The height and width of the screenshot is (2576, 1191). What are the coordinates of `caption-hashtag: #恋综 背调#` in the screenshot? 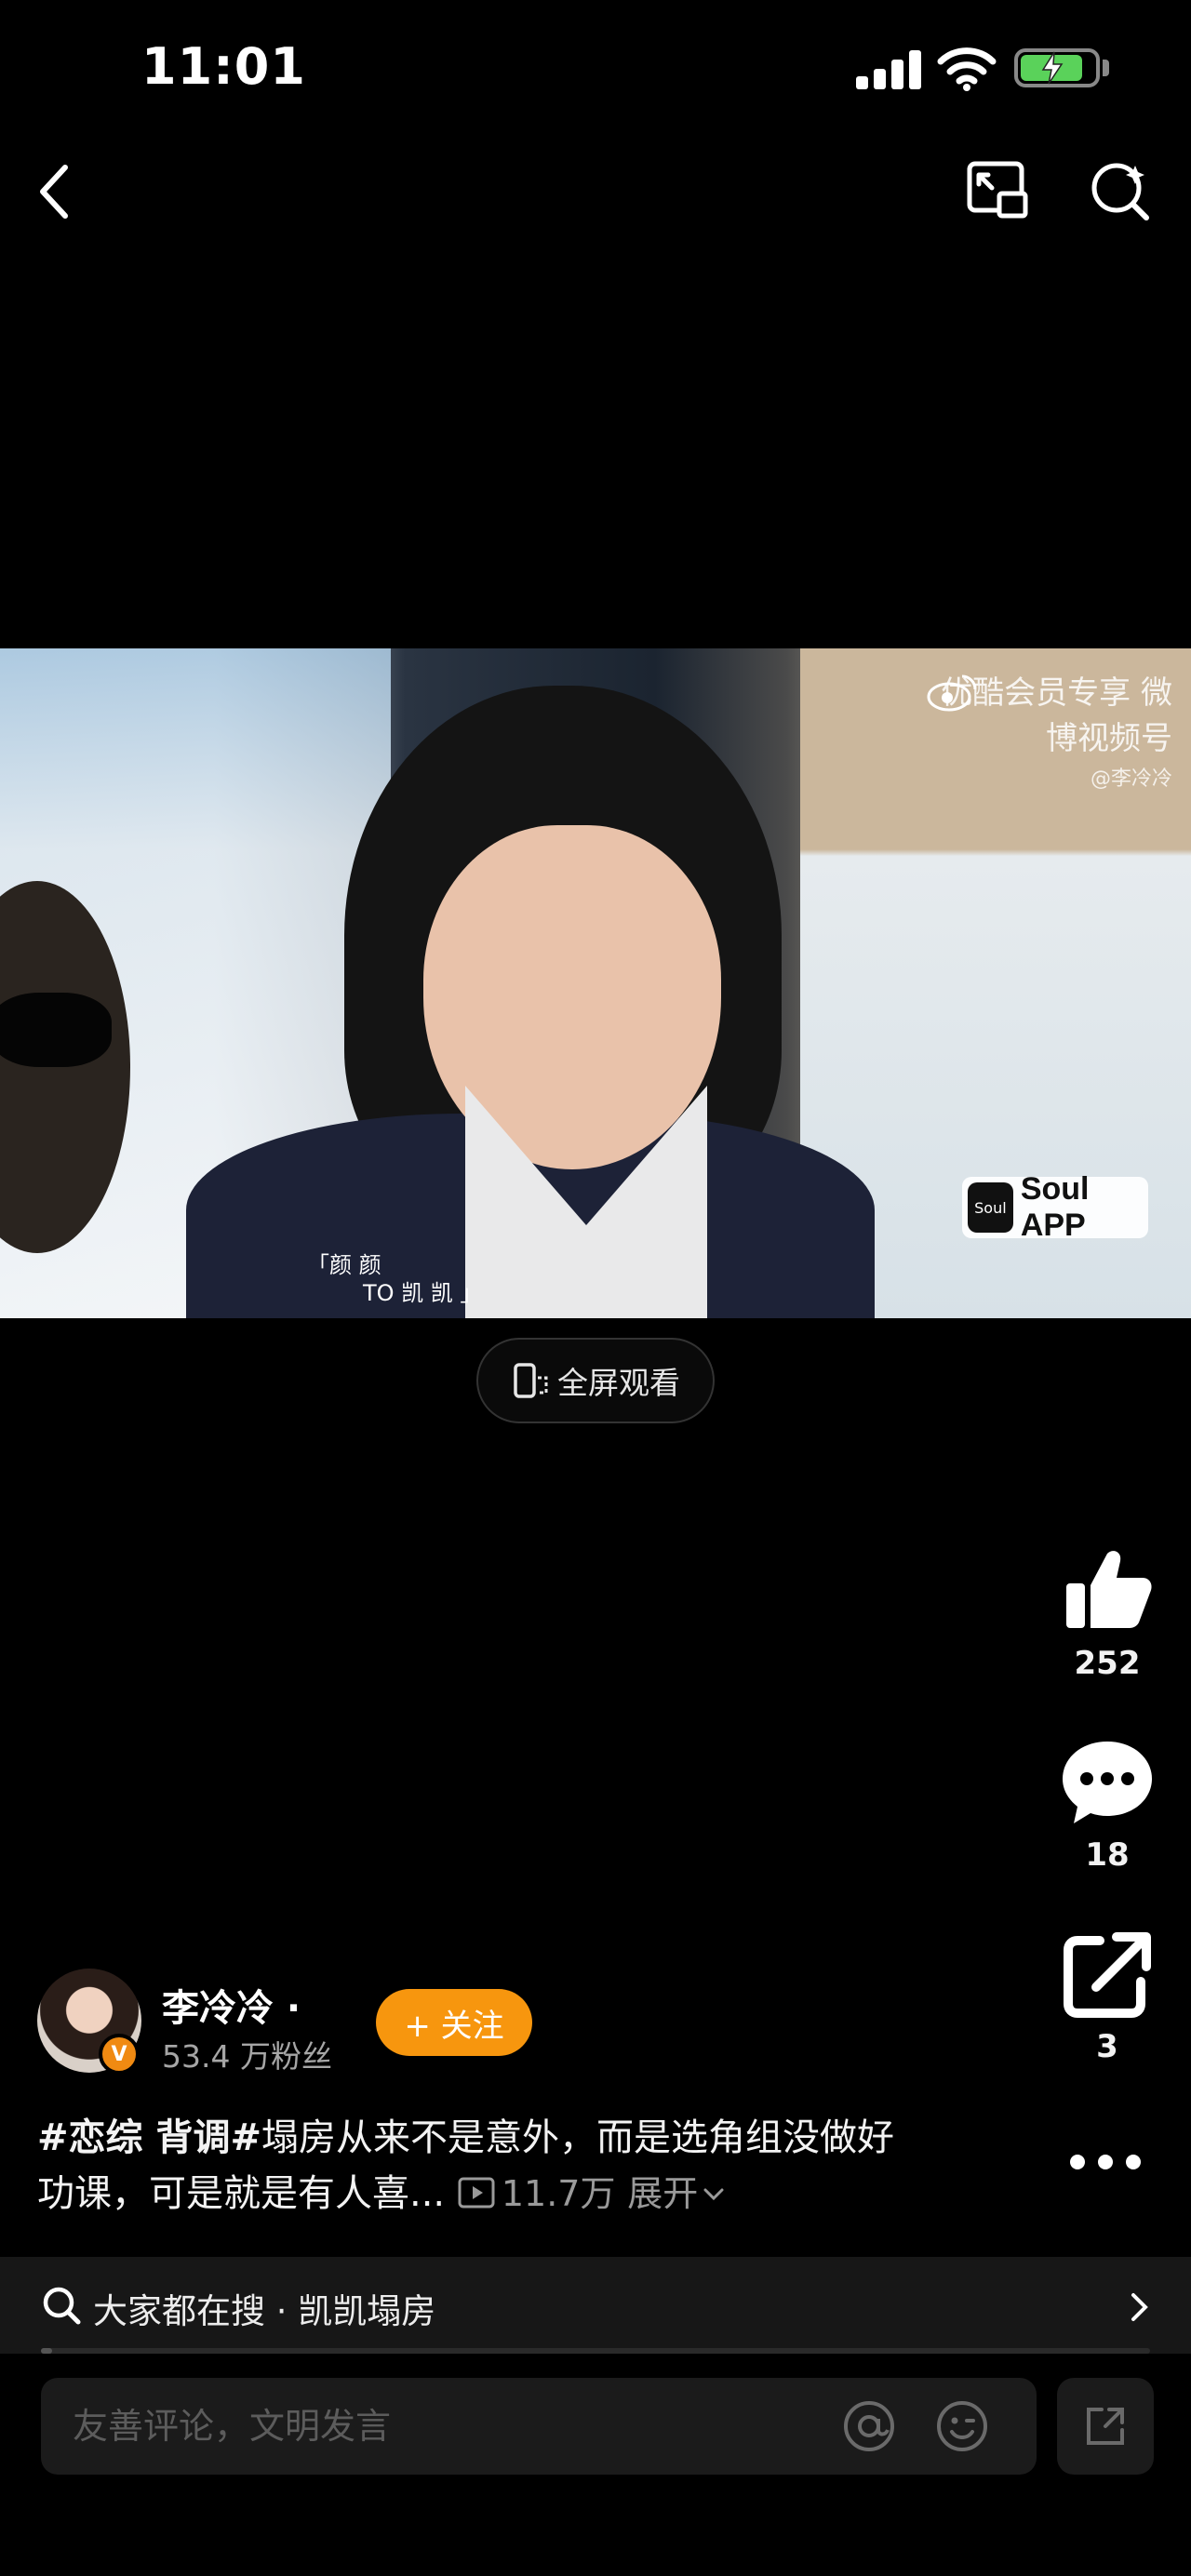 It's located at (149, 2137).